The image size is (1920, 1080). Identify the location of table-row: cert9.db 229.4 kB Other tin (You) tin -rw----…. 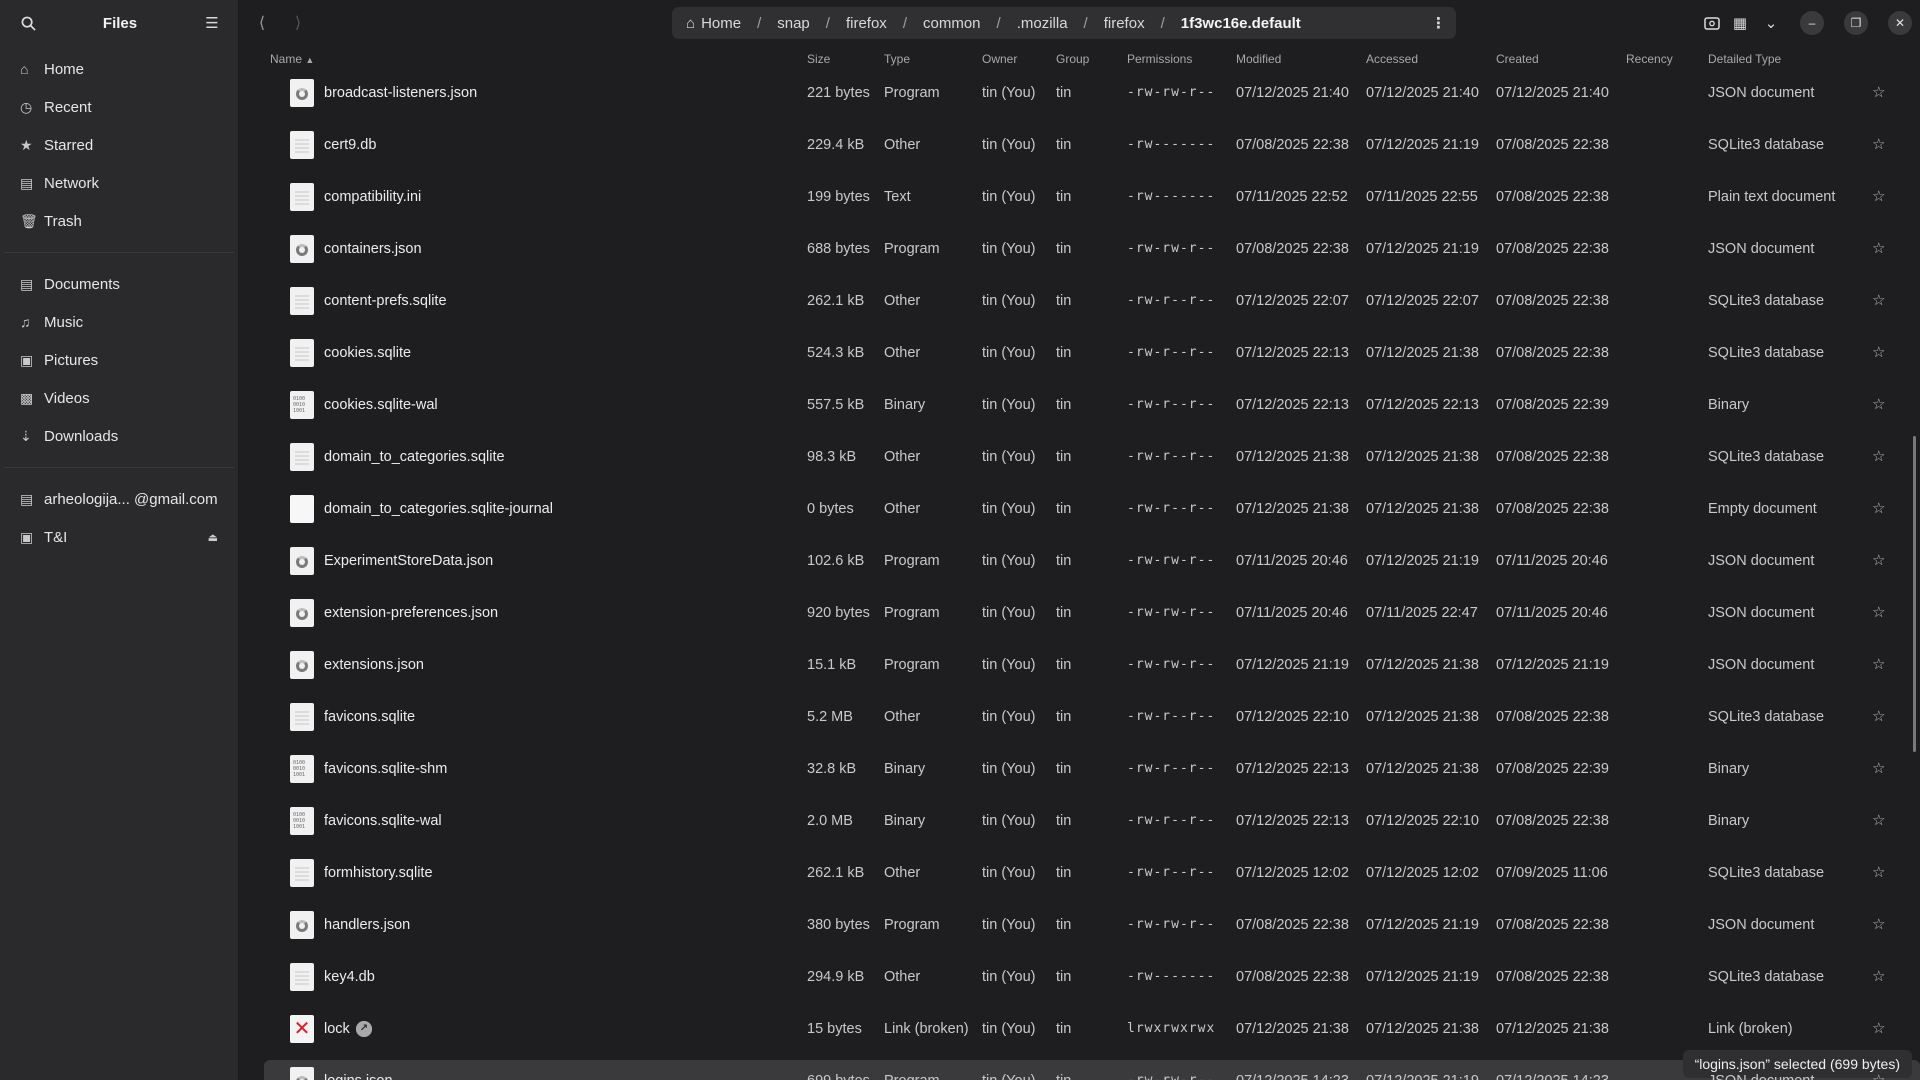
(1080, 150).